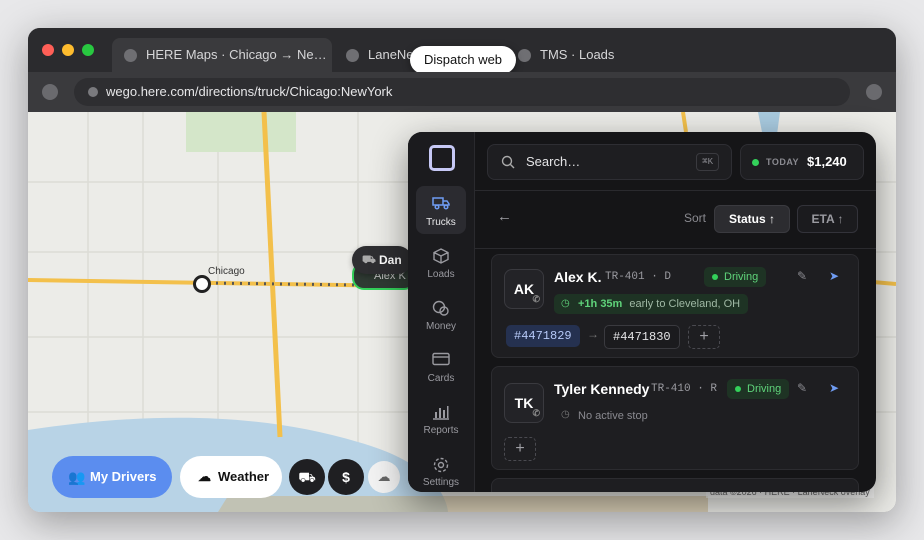 This screenshot has width=924, height=540. What do you see at coordinates (68, 50) in the screenshot?
I see `minimize-window-button` at bounding box center [68, 50].